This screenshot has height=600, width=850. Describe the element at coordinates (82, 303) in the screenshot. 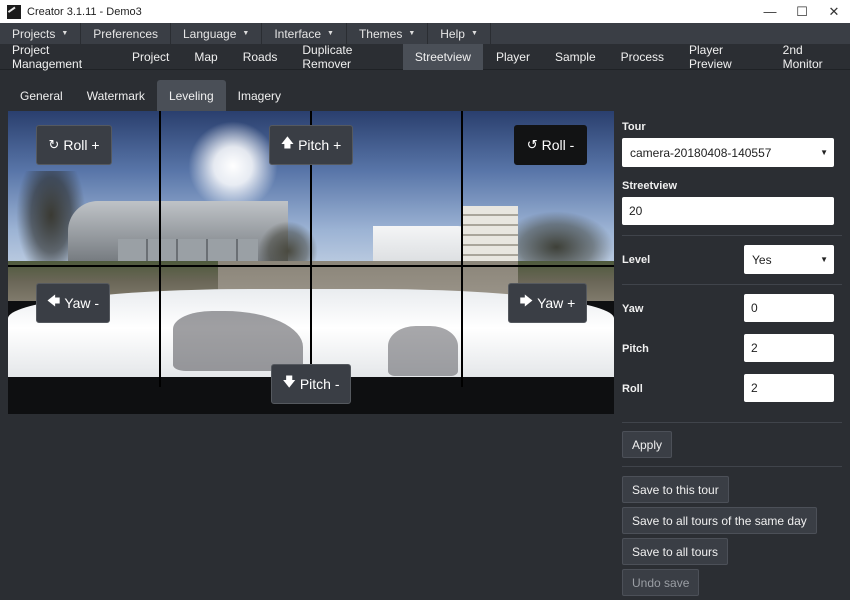

I see `button-label: Yaw -` at that location.